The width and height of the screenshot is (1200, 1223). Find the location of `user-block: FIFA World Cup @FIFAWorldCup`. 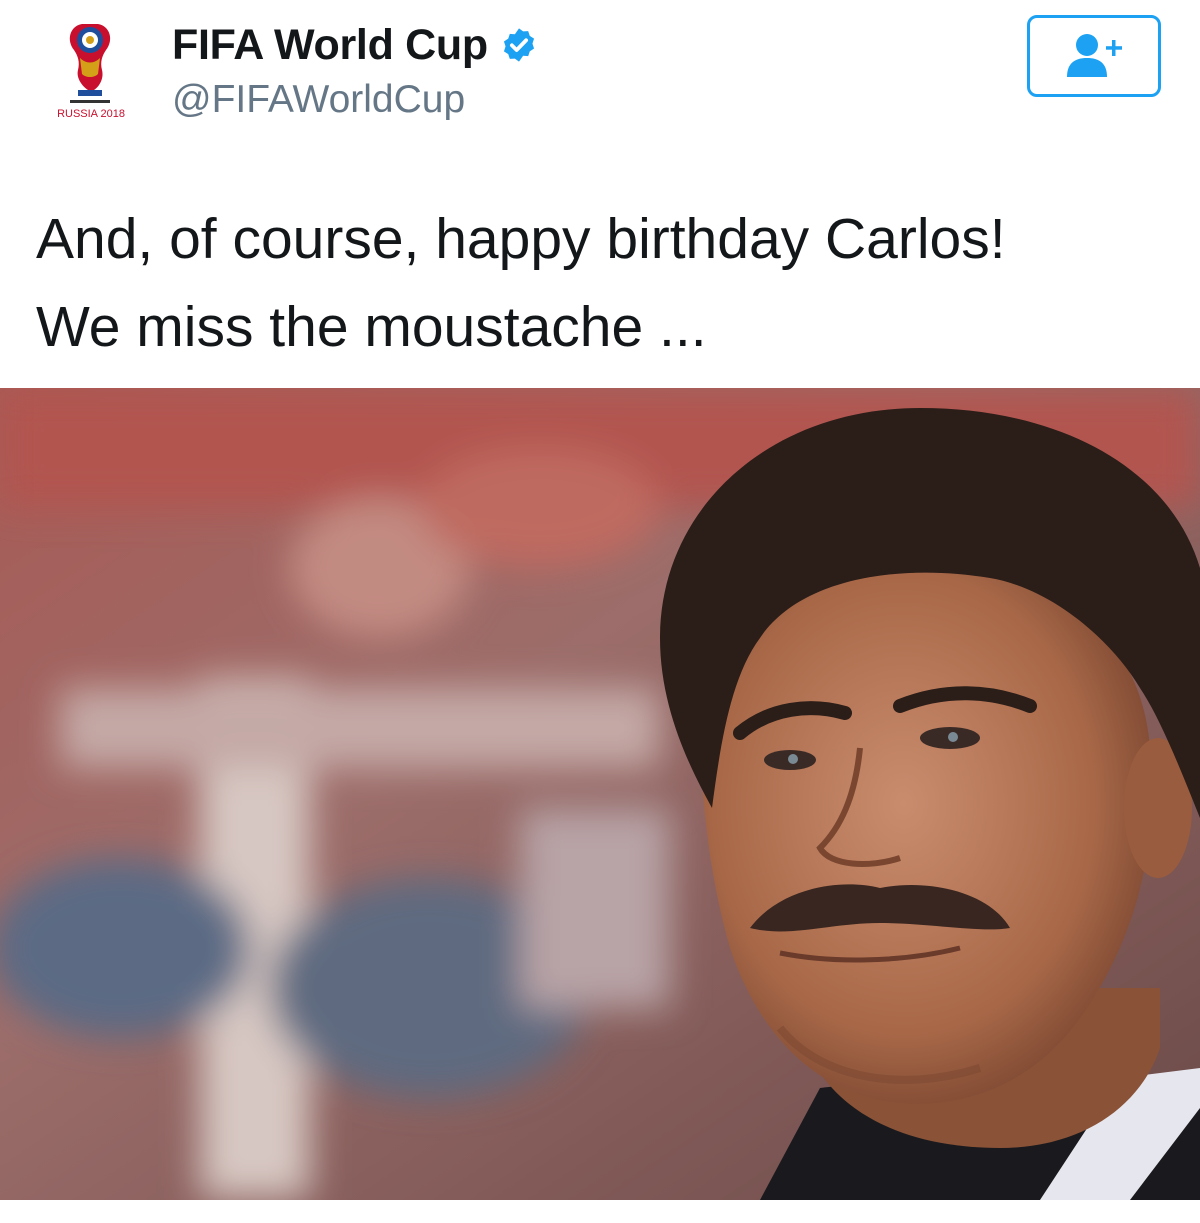

user-block: FIFA World Cup @FIFAWorldCup is located at coordinates (355, 70).